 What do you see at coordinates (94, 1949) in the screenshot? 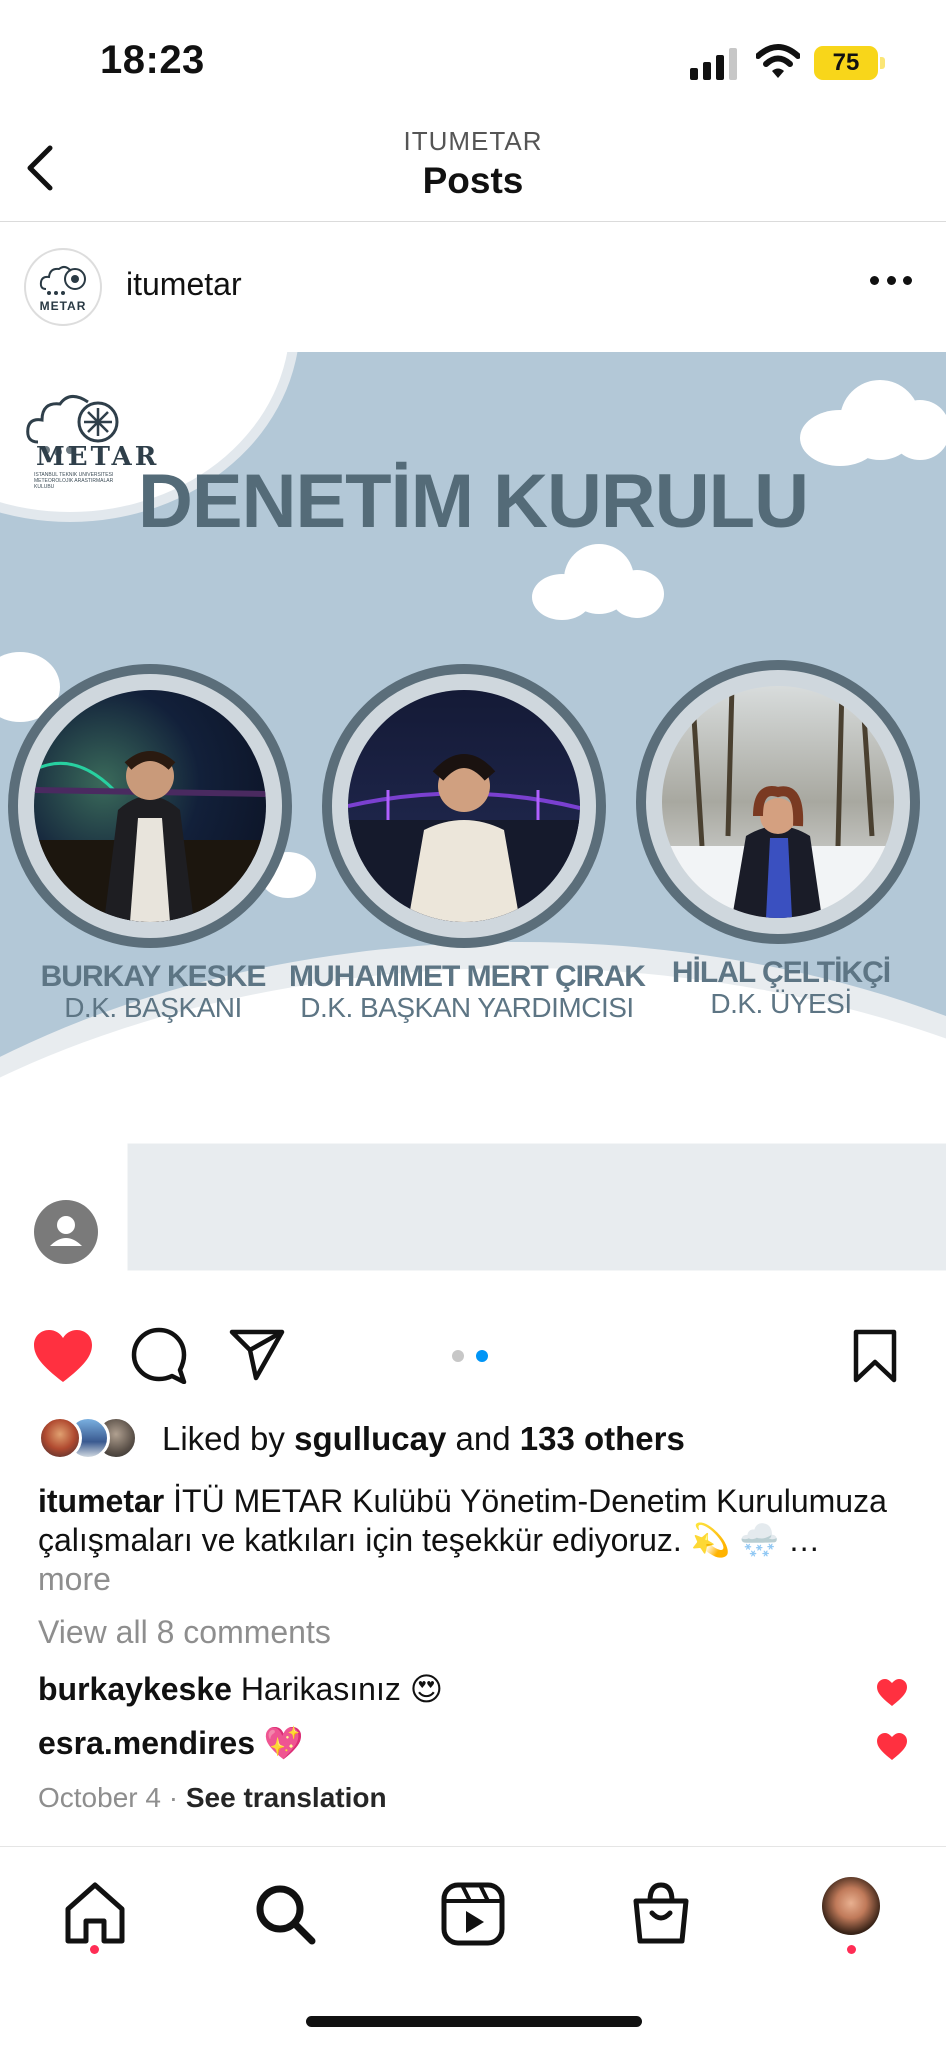
I see `home-notification-dot` at bounding box center [94, 1949].